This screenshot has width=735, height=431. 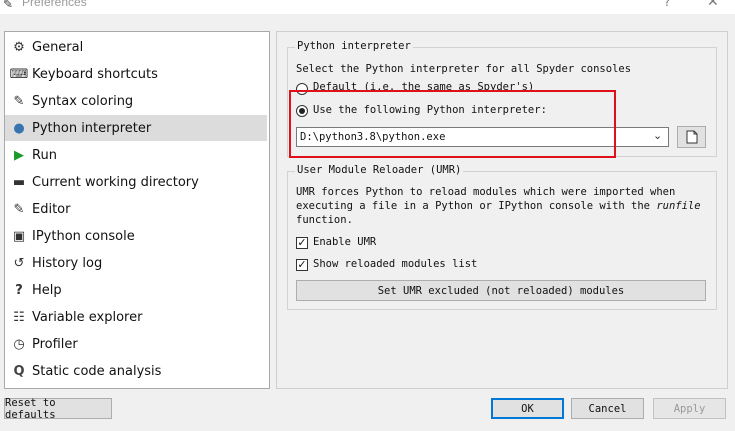 I want to click on sidebar-item-keyboard-shortcuts: ⌨ Keyboard shortcuts, so click(x=136, y=74).